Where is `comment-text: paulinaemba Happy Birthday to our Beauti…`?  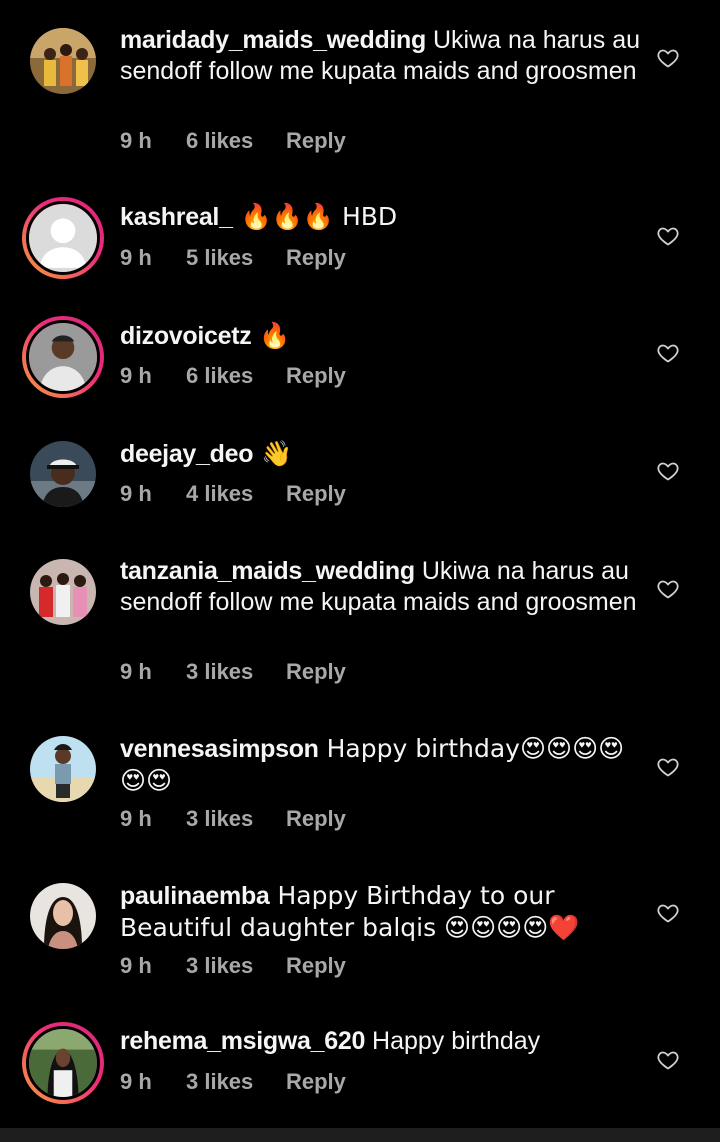
comment-text: paulinaemba Happy Birthday to our Beauti… is located at coordinates (380, 912).